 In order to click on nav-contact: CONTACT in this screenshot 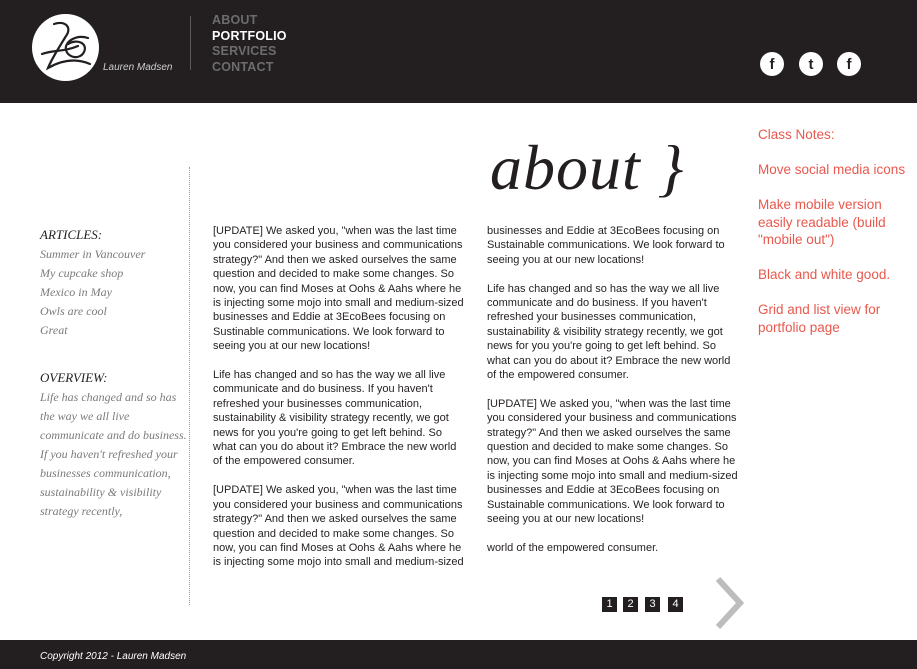, I will do `click(249, 68)`.